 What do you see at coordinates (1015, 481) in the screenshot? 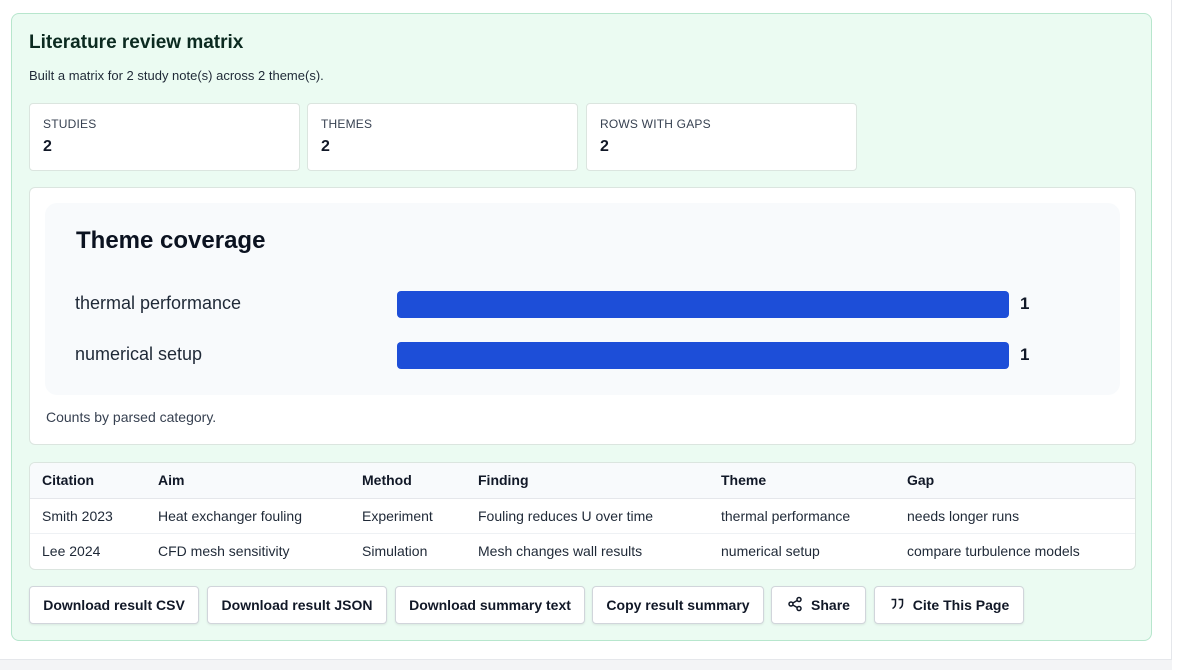
I see `column-header: Gap` at bounding box center [1015, 481].